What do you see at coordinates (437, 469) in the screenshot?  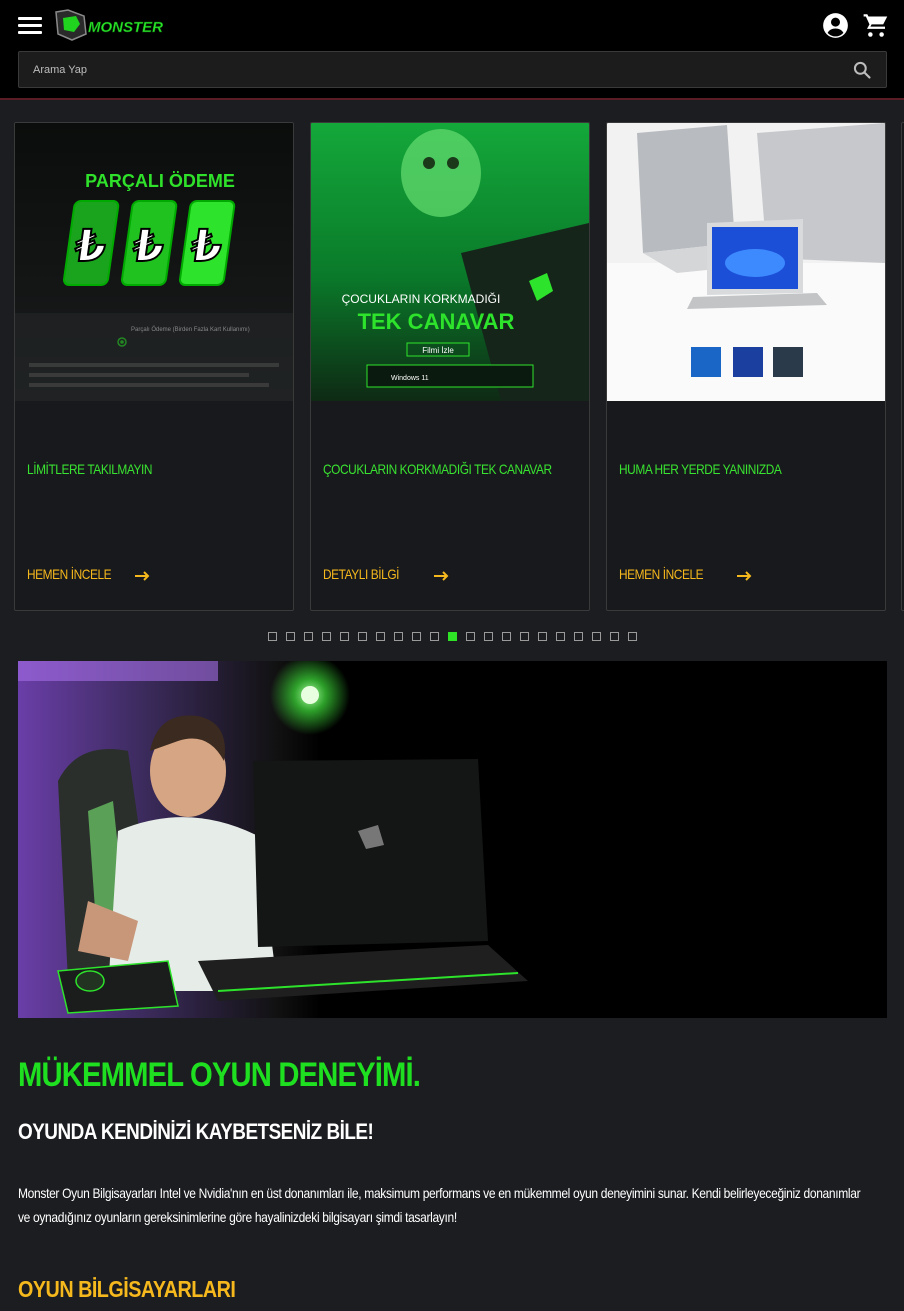 I see `promo-card-title: ÇOCUKLARIN KORKMADIĞI TEK CANAVAR` at bounding box center [437, 469].